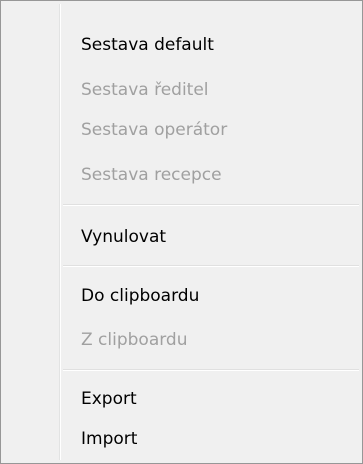 Image resolution: width=363 pixels, height=464 pixels. I want to click on menu-item-import: Import, so click(181, 439).